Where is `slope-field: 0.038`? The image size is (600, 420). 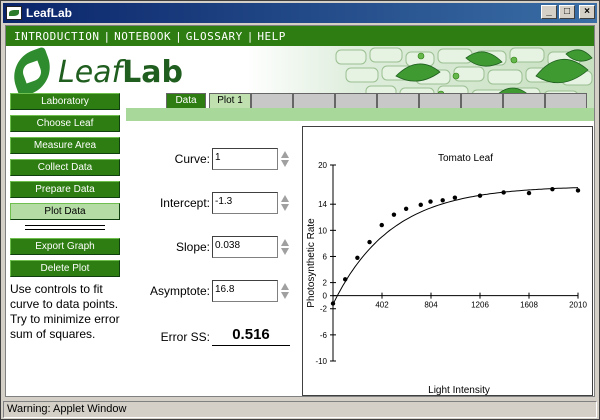
slope-field: 0.038 is located at coordinates (245, 247).